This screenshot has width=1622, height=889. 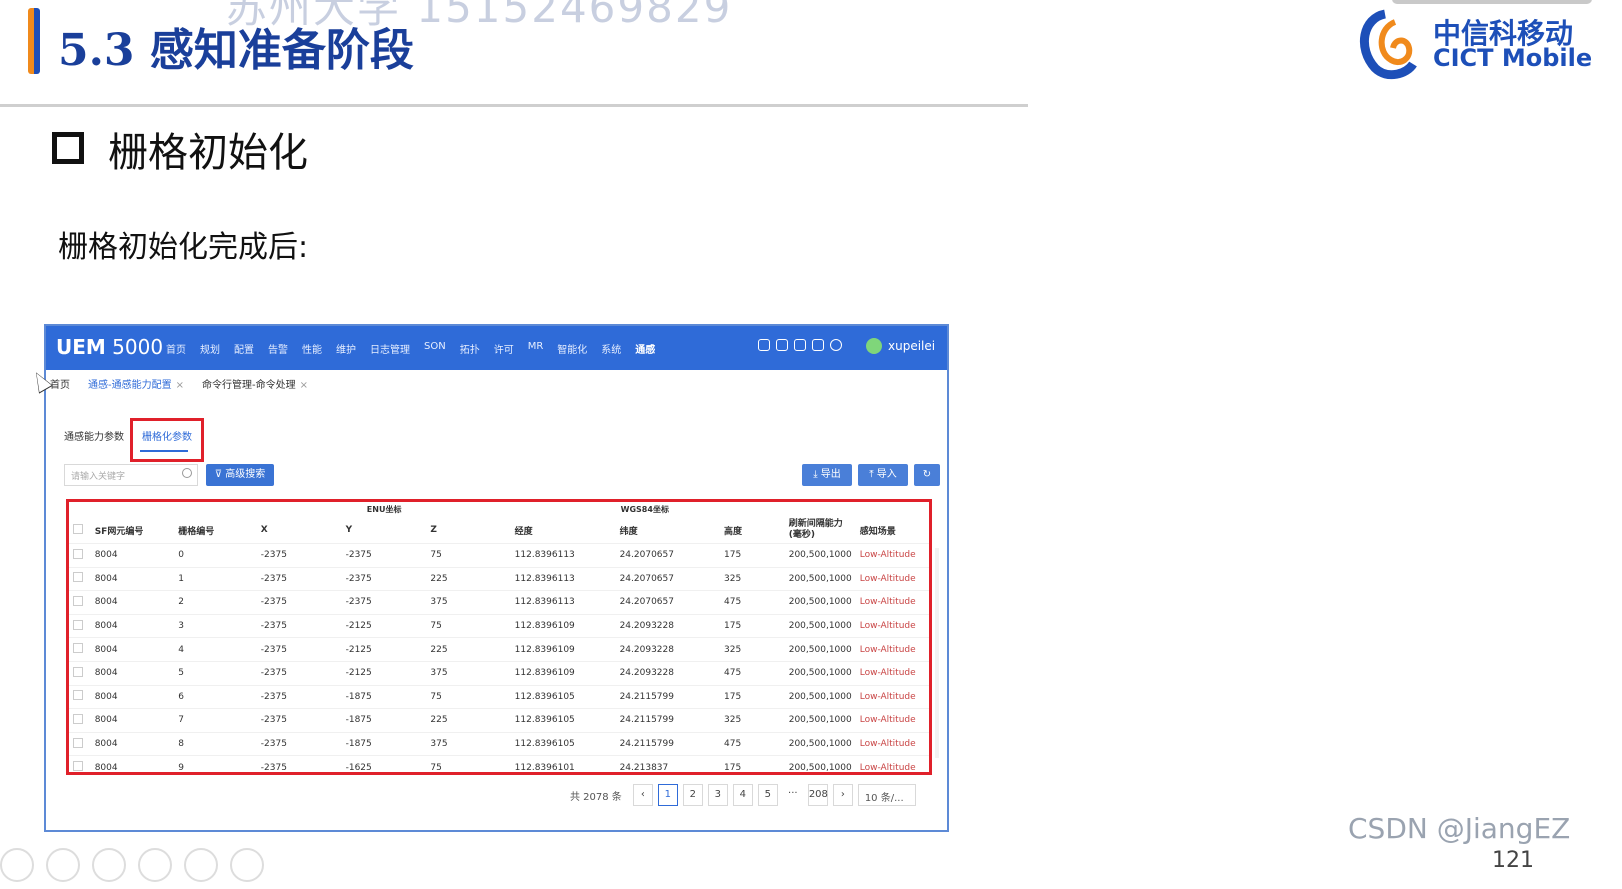 What do you see at coordinates (63, 865) in the screenshot?
I see `next-slide-icon` at bounding box center [63, 865].